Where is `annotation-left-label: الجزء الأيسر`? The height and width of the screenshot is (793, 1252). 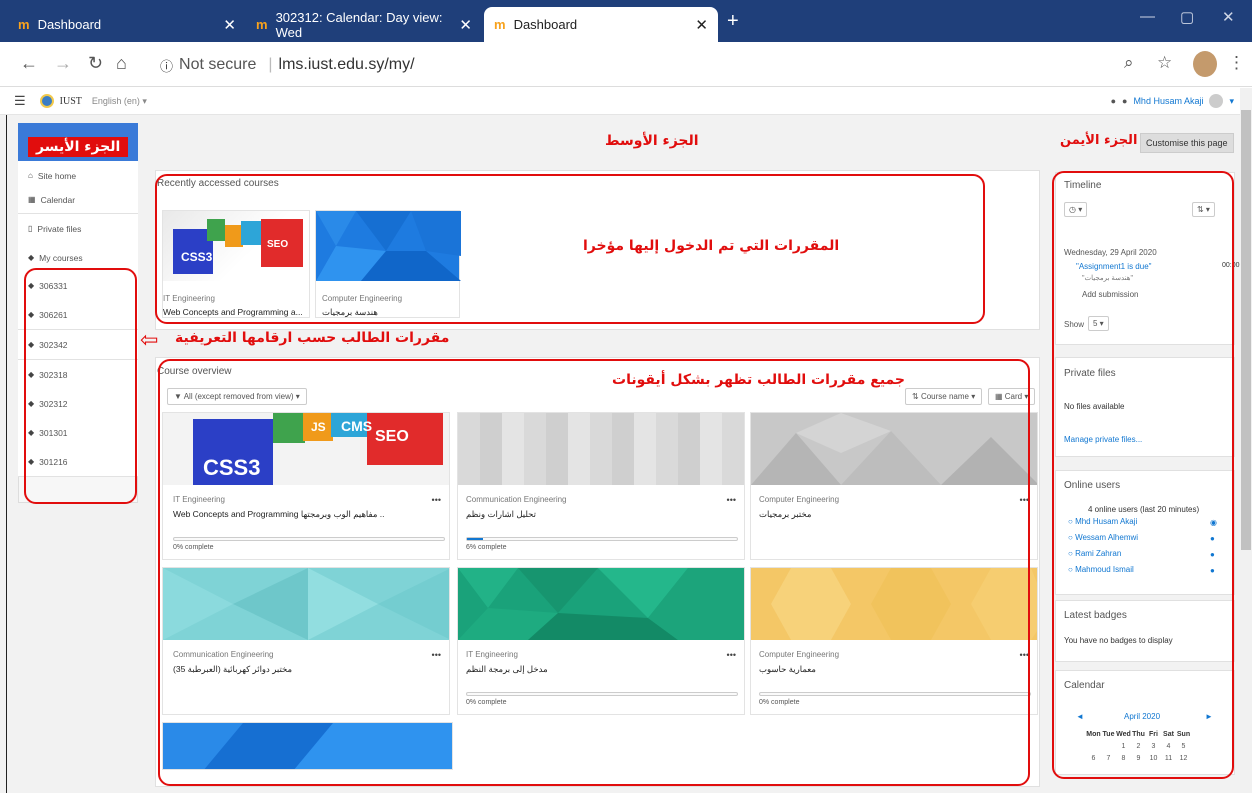
annotation-left-label: الجزء الأيسر is located at coordinates (78, 147).